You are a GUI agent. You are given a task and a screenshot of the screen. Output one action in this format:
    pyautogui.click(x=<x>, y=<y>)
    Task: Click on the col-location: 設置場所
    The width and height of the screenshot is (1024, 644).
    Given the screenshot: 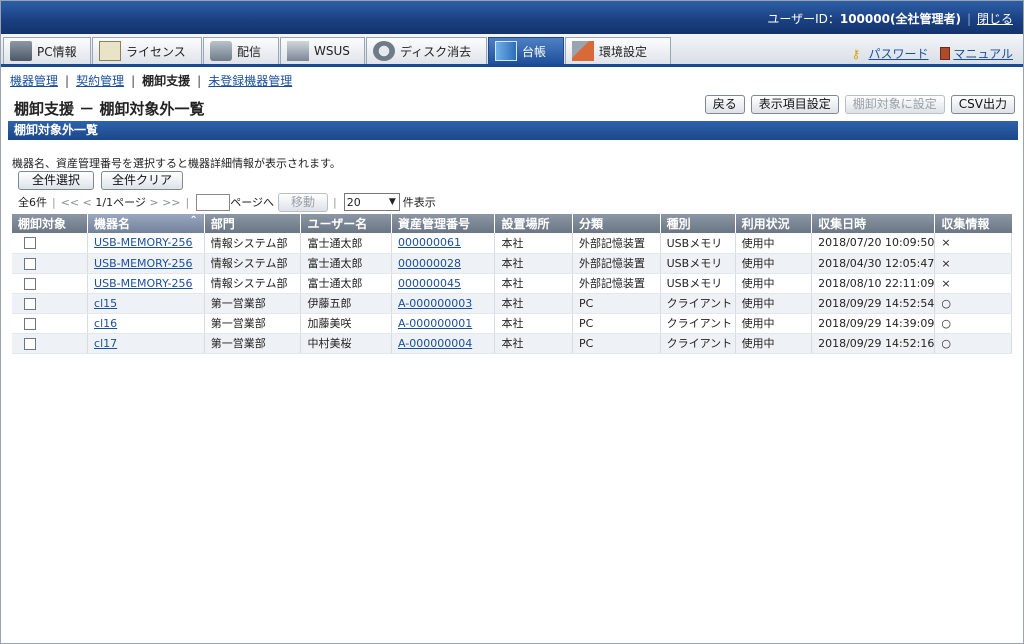 What is the action you would take?
    pyautogui.click(x=533, y=223)
    